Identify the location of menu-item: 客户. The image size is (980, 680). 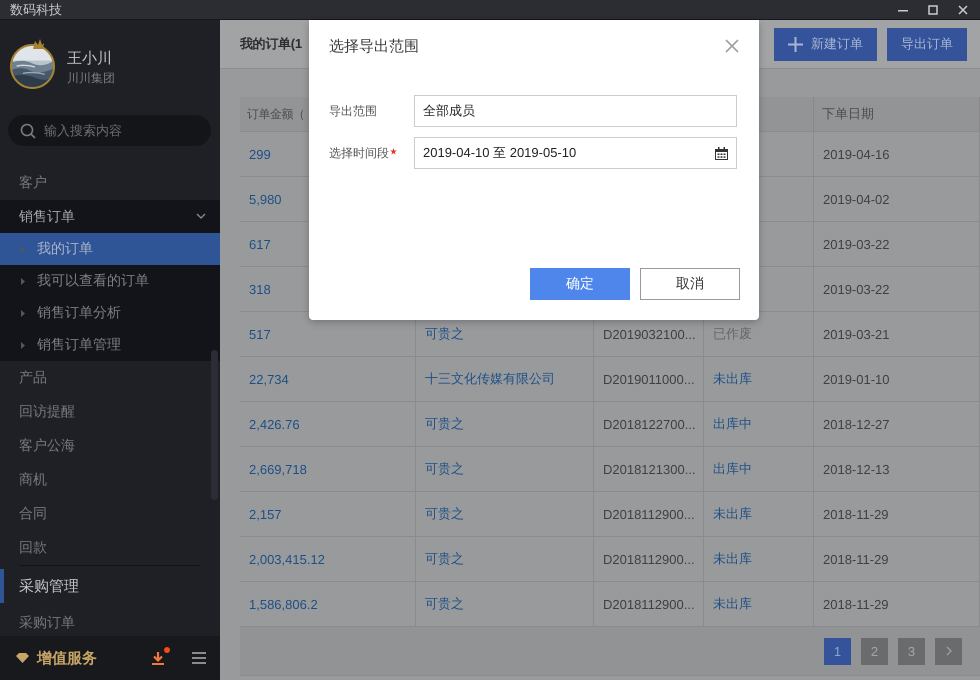
(110, 183).